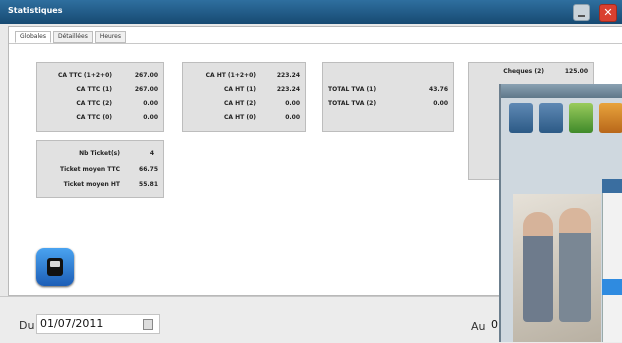 The height and width of the screenshot is (343, 622). Describe the element at coordinates (388, 97) in the screenshot. I see `tva-box` at that location.